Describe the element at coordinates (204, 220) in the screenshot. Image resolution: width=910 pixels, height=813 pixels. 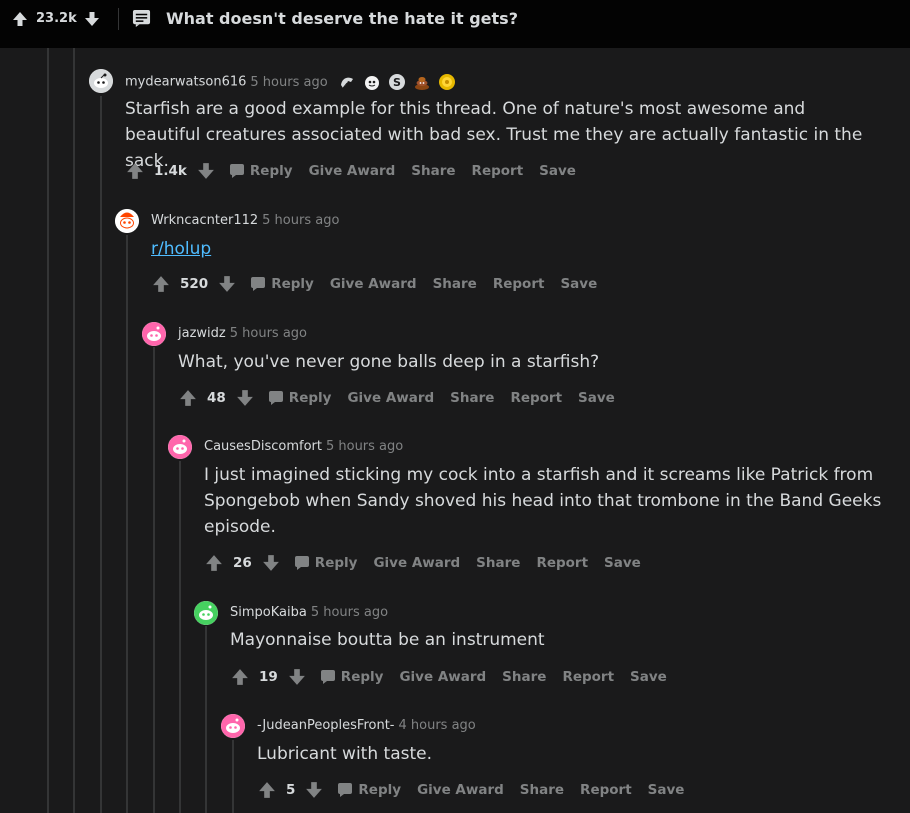
I see `comment-author: Wrkncacnter112` at that location.